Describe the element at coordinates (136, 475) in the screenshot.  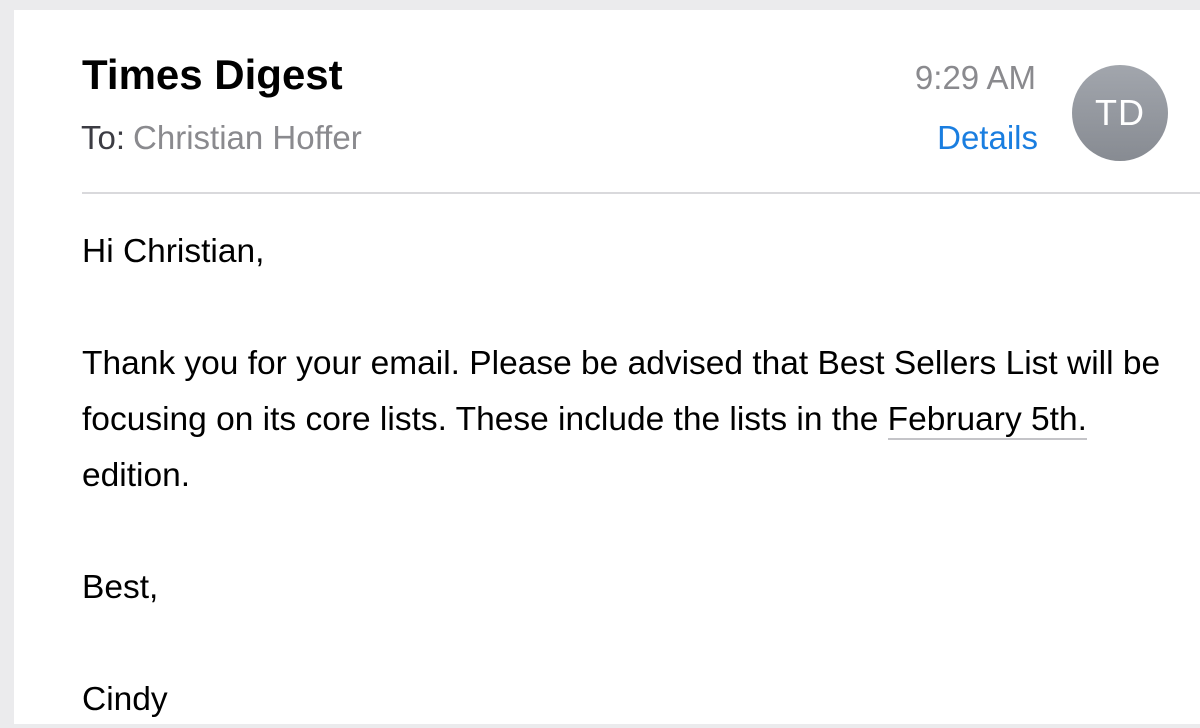
I see `paragraph-text-after-link: edition.` at that location.